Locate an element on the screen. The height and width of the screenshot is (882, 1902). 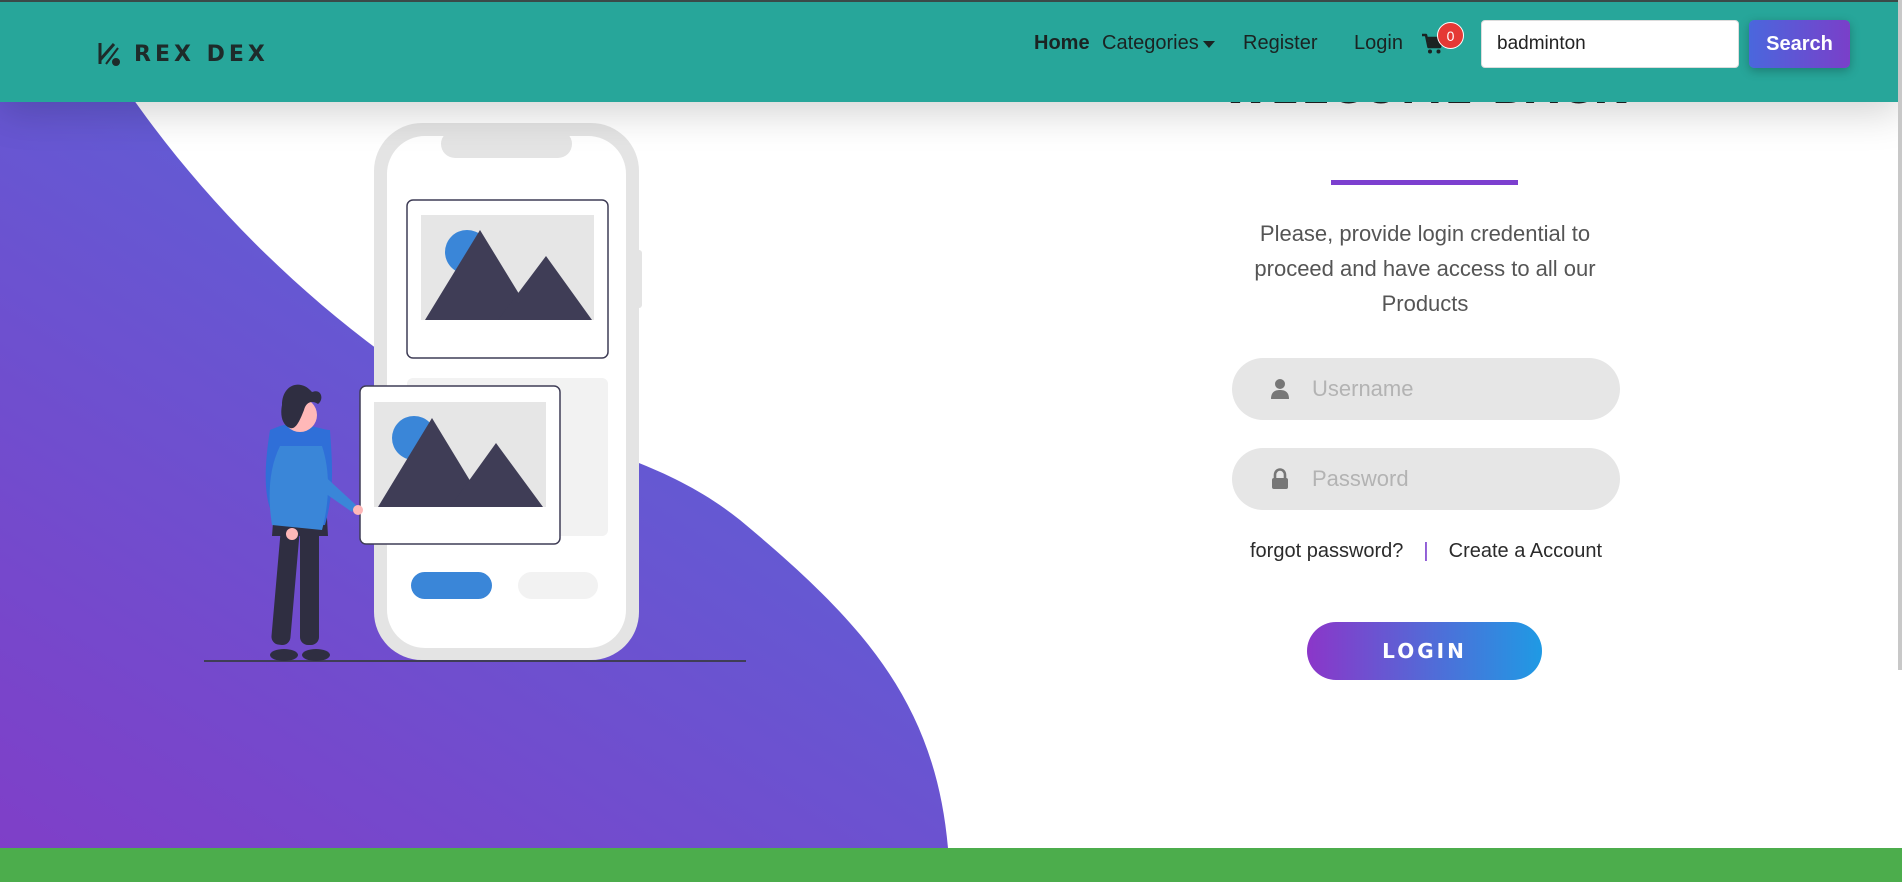
nav-categories-dropdown: Categories is located at coordinates (1158, 43).